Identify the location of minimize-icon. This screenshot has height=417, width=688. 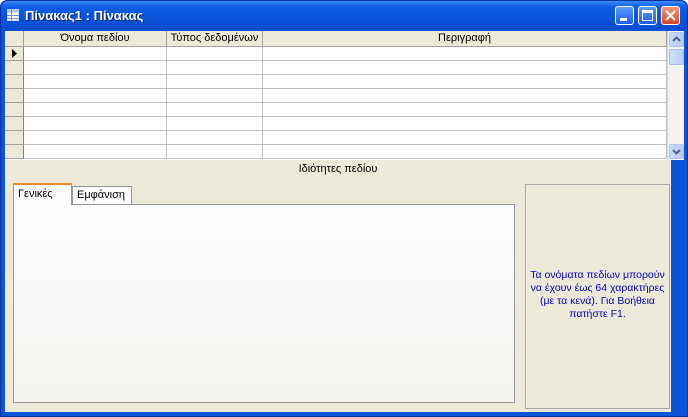
(623, 19).